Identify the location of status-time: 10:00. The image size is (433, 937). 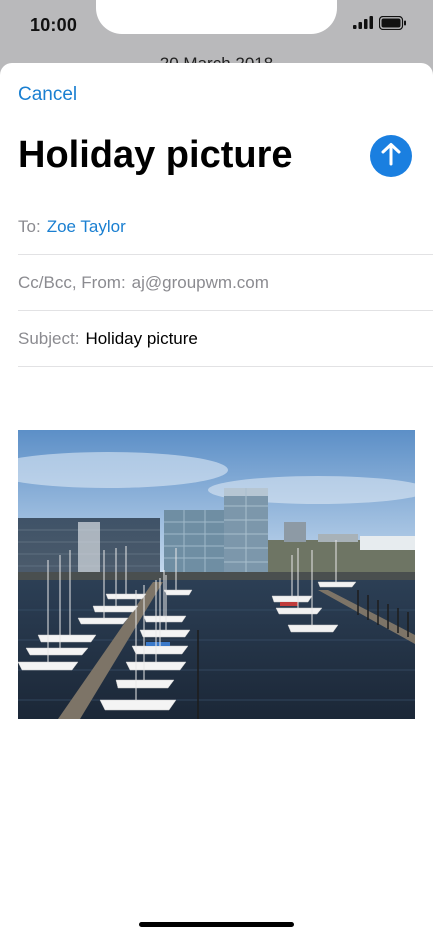
(54, 25).